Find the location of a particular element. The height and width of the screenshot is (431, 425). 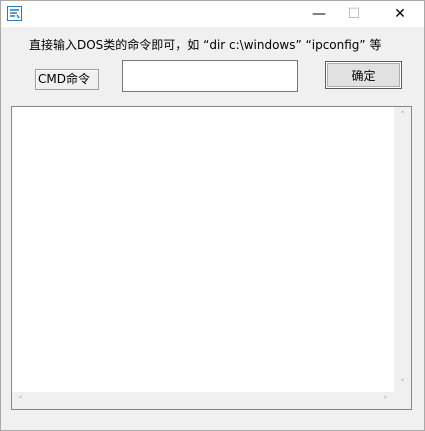

scroll-left-arrow-icon: ˂ is located at coordinates (20, 400).